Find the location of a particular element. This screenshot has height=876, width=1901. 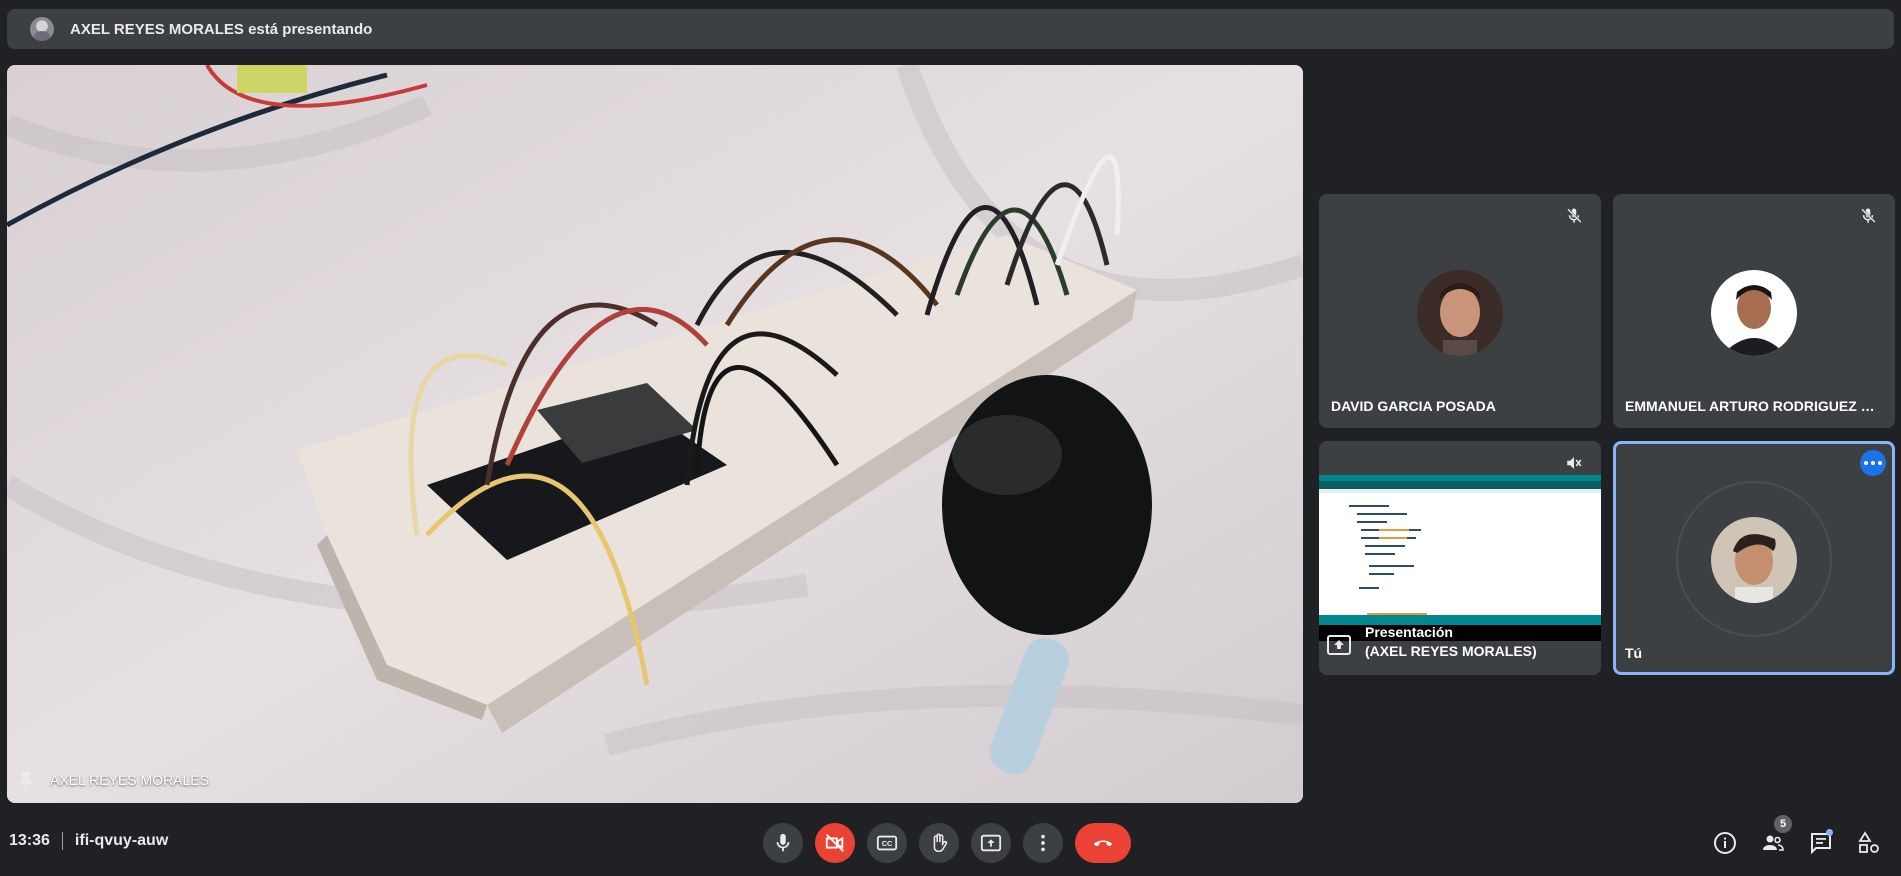

meeting-code: ifi-qvuy-auw is located at coordinates (121, 840).